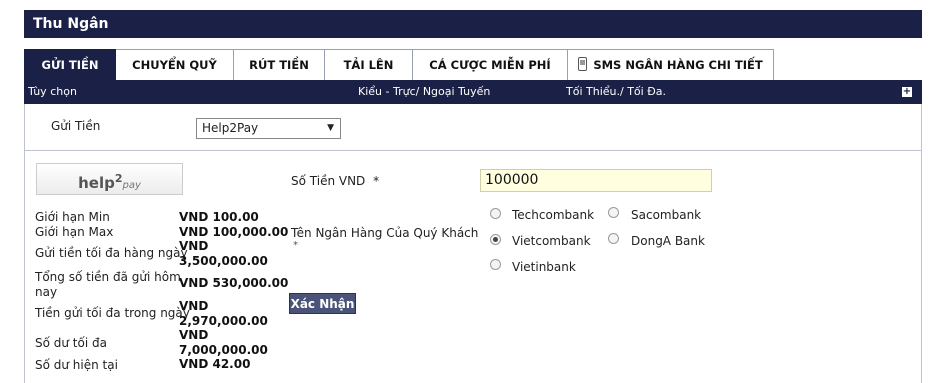  Describe the element at coordinates (907, 92) in the screenshot. I see `expand-icon: +` at that location.